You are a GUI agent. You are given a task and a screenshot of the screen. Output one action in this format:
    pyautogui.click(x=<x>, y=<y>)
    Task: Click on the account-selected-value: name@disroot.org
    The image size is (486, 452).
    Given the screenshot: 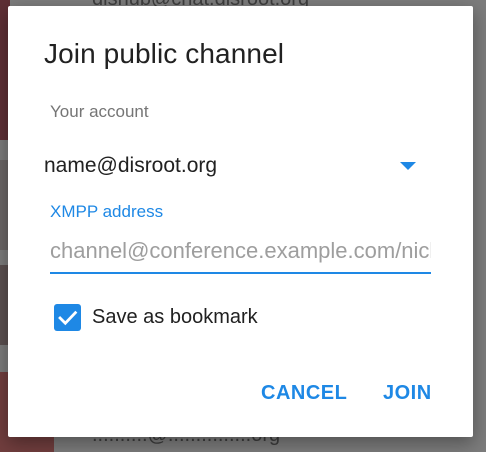 What is the action you would take?
    pyautogui.click(x=131, y=165)
    